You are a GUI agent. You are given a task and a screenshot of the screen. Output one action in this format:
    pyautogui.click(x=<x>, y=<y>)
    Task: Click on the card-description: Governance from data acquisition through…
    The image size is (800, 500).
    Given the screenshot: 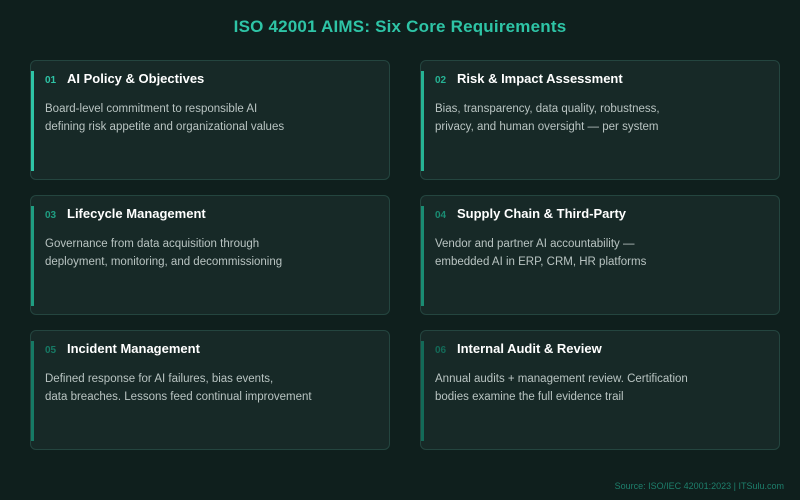 What is the action you would take?
    pyautogui.click(x=195, y=253)
    